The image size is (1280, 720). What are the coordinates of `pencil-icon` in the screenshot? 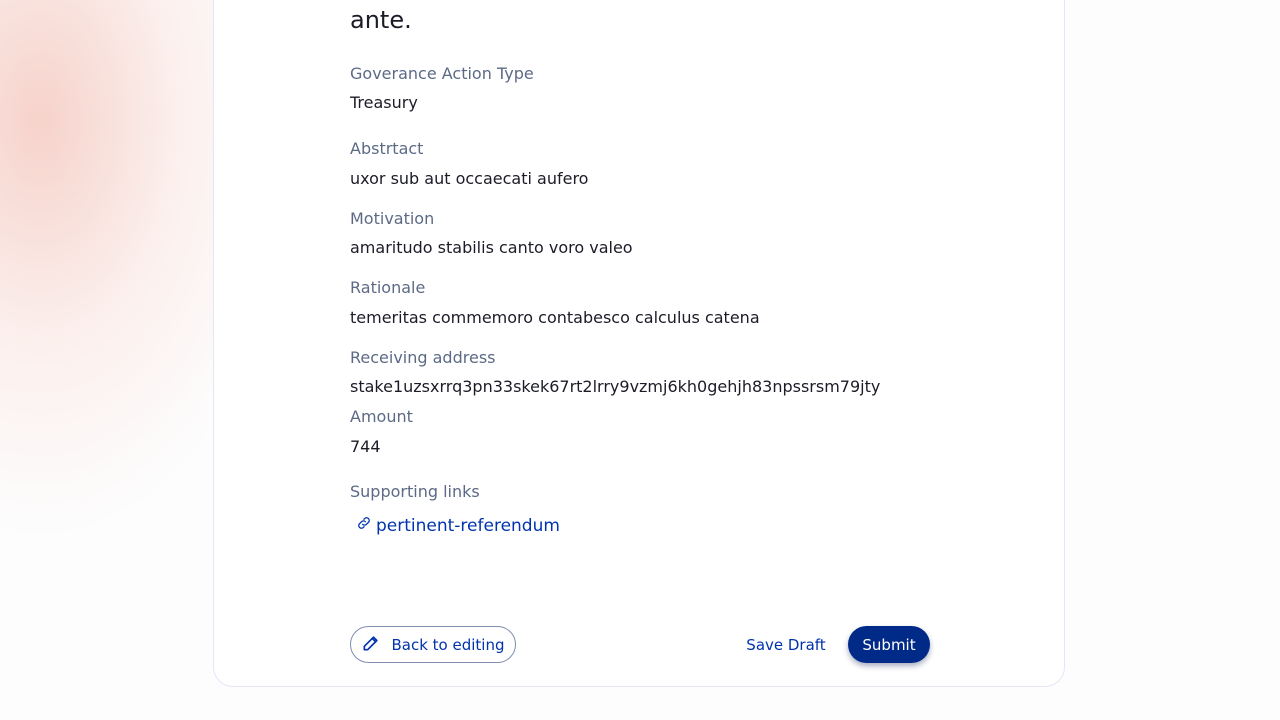 It's located at (371, 645).